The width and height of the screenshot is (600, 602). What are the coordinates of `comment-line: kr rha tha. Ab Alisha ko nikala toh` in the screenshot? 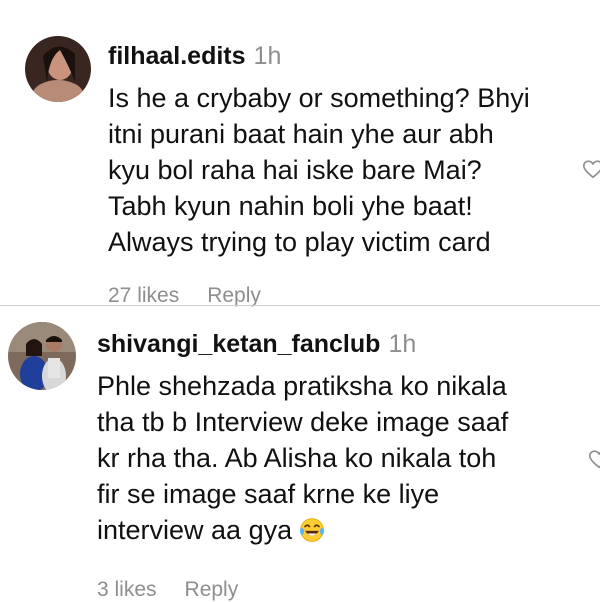 It's located at (297, 458).